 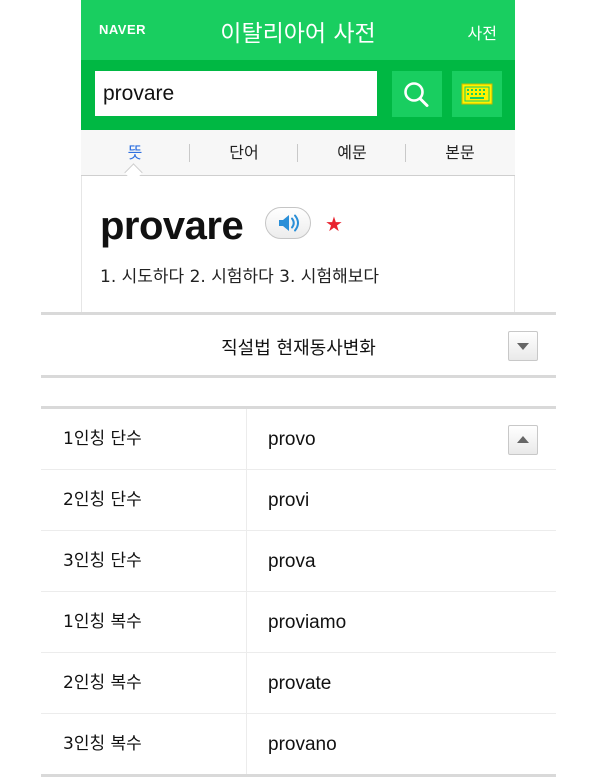 I want to click on person-label: 2인칭 복수, so click(x=102, y=683).